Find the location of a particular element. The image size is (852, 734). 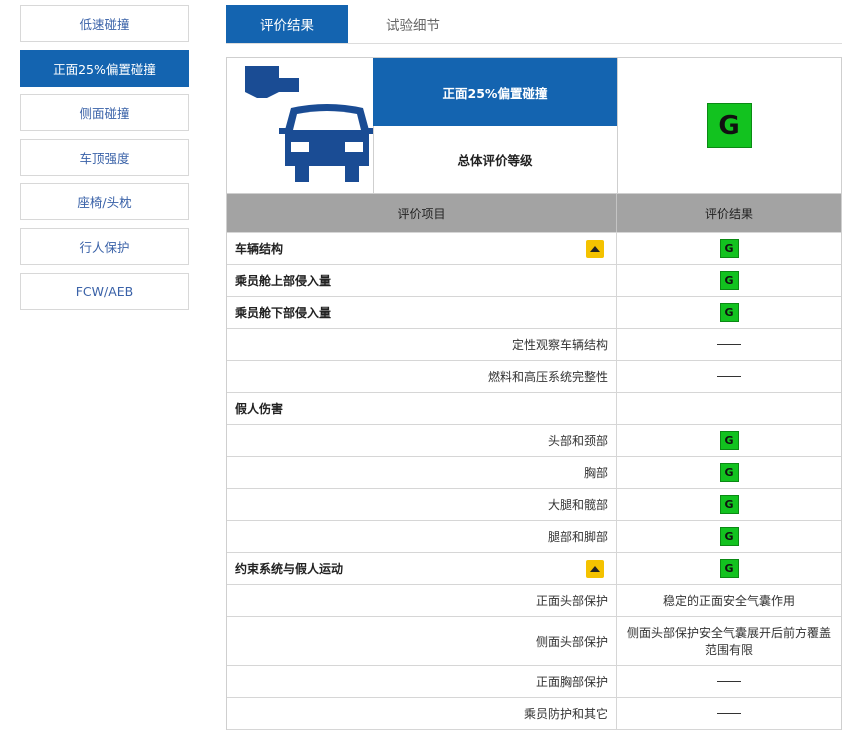

table-header: 评价项目 评价结果 is located at coordinates (534, 213).